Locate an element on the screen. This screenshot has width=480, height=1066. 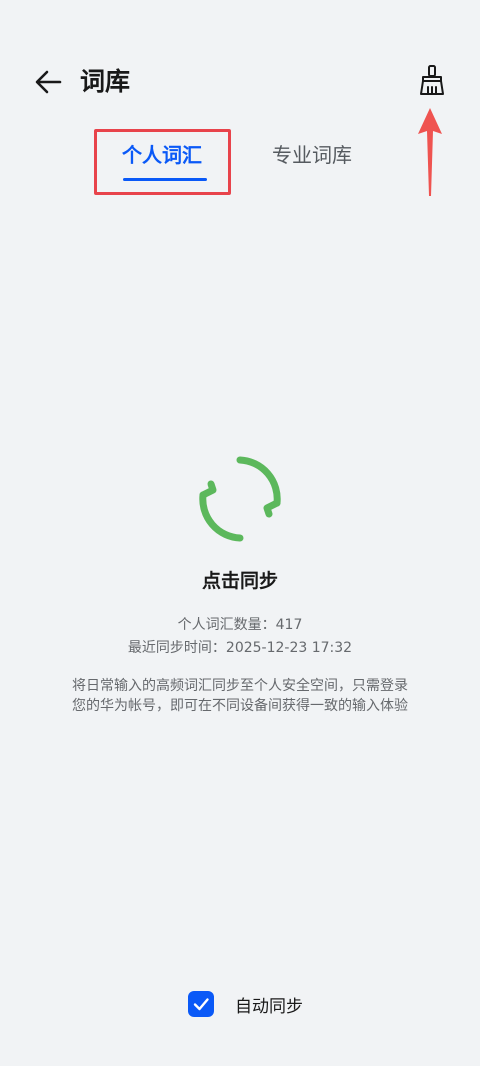
page-title: 词库 is located at coordinates (105, 81).